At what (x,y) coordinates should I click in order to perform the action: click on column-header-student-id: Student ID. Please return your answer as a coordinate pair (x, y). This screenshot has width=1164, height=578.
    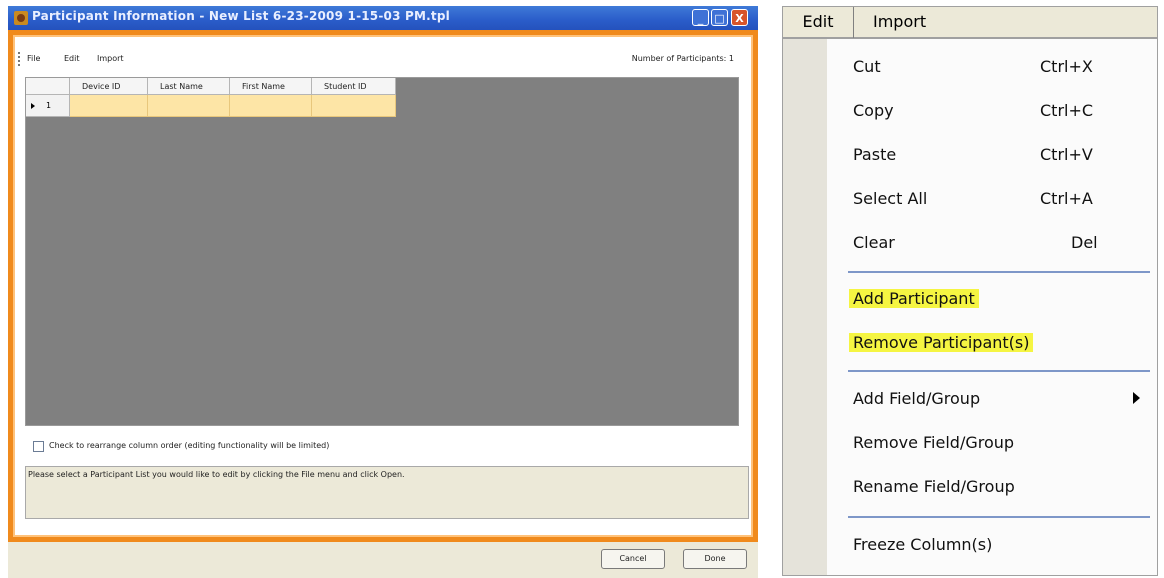
    Looking at the image, I should click on (354, 86).